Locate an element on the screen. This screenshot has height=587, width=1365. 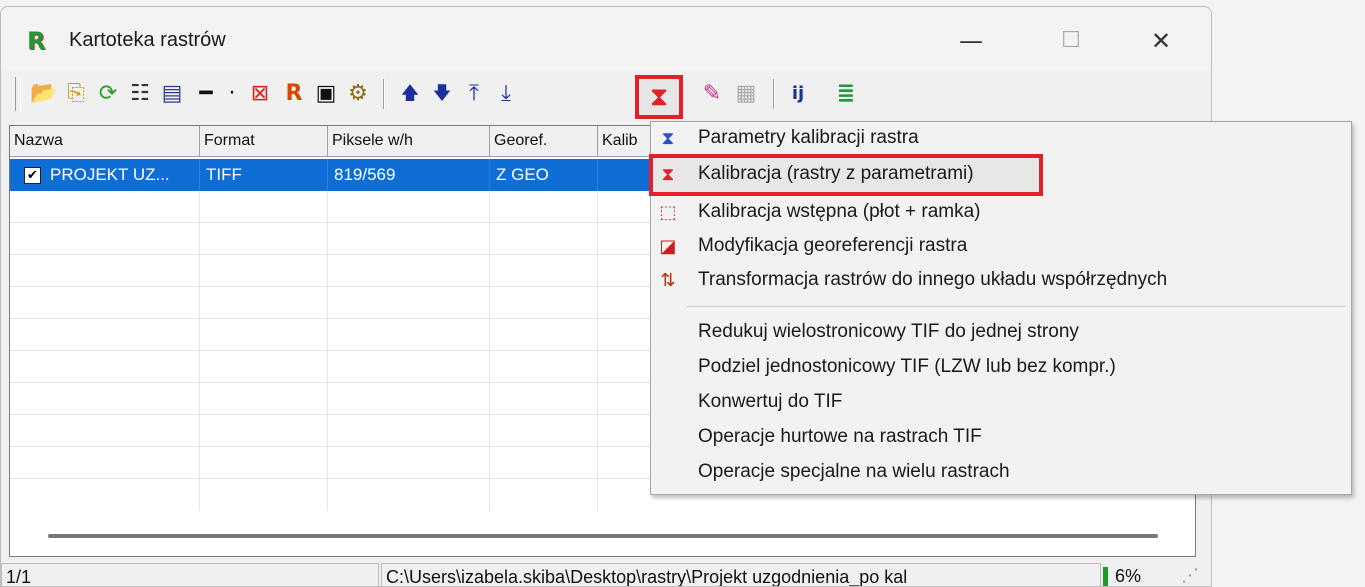
add-raster-button: 📂 is located at coordinates (44, 94).